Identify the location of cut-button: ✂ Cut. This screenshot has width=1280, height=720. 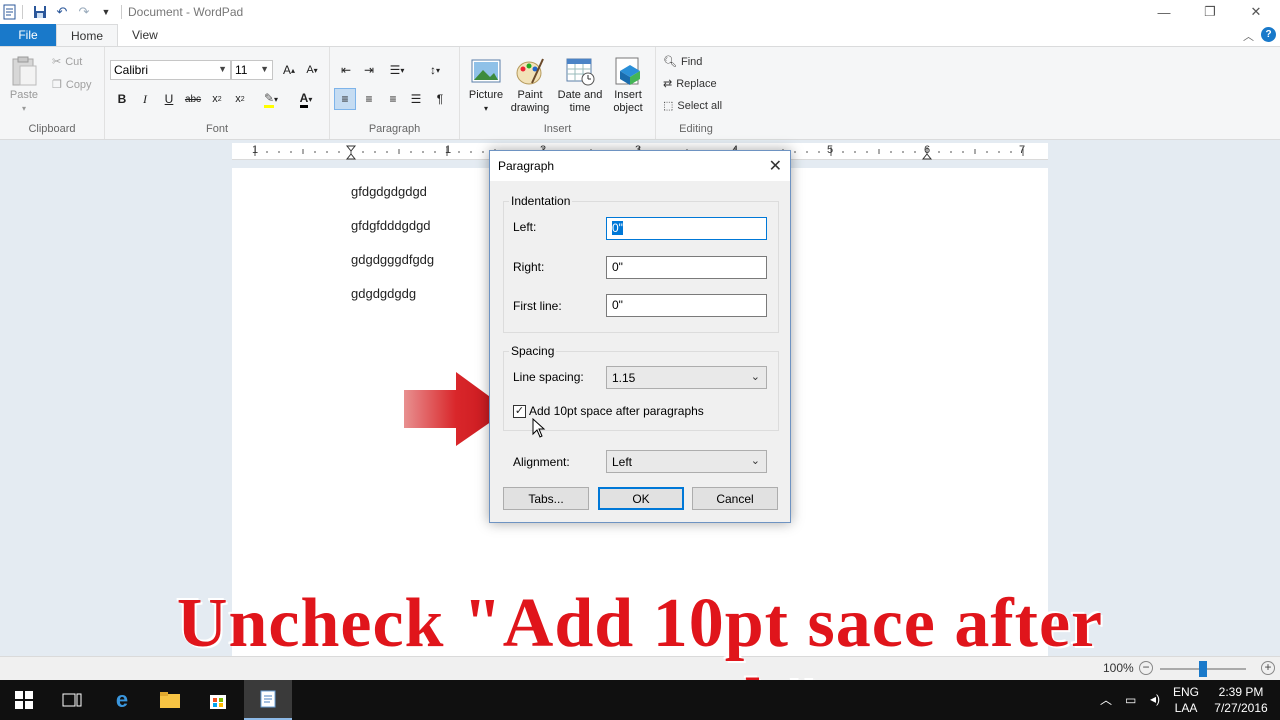
(67, 62).